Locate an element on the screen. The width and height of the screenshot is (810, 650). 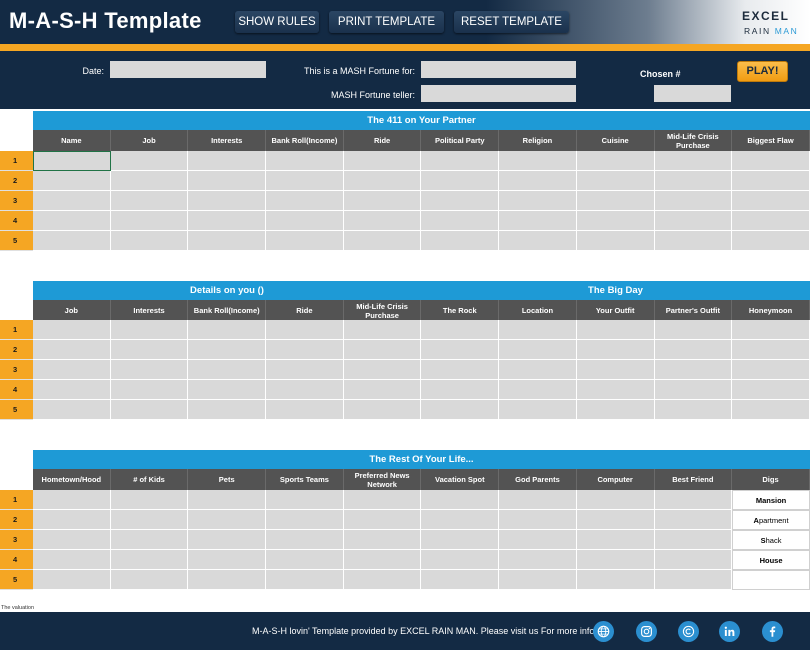
instagram-icon is located at coordinates (646, 631).